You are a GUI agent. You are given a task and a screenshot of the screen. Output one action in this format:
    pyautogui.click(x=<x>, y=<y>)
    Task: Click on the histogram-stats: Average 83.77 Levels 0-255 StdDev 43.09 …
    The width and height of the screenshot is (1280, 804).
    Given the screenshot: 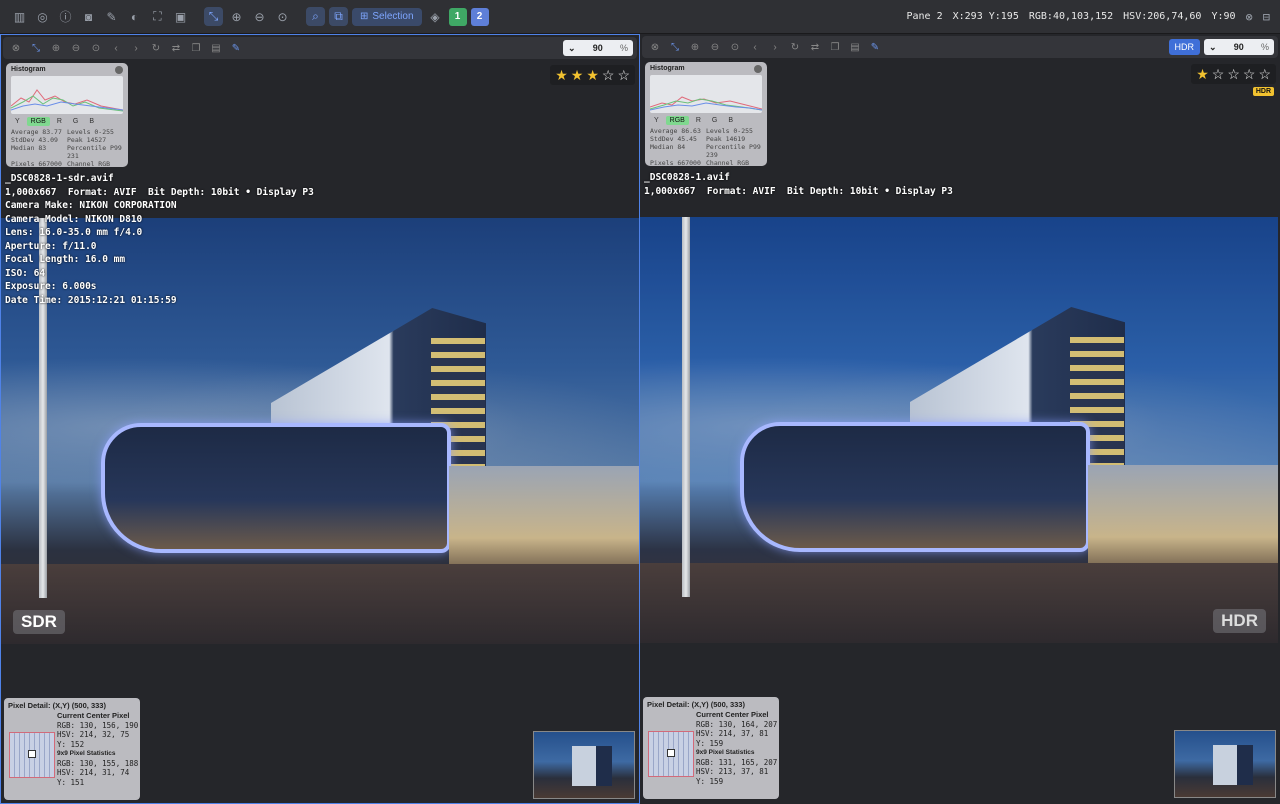 What is the action you would take?
    pyautogui.click(x=67, y=148)
    